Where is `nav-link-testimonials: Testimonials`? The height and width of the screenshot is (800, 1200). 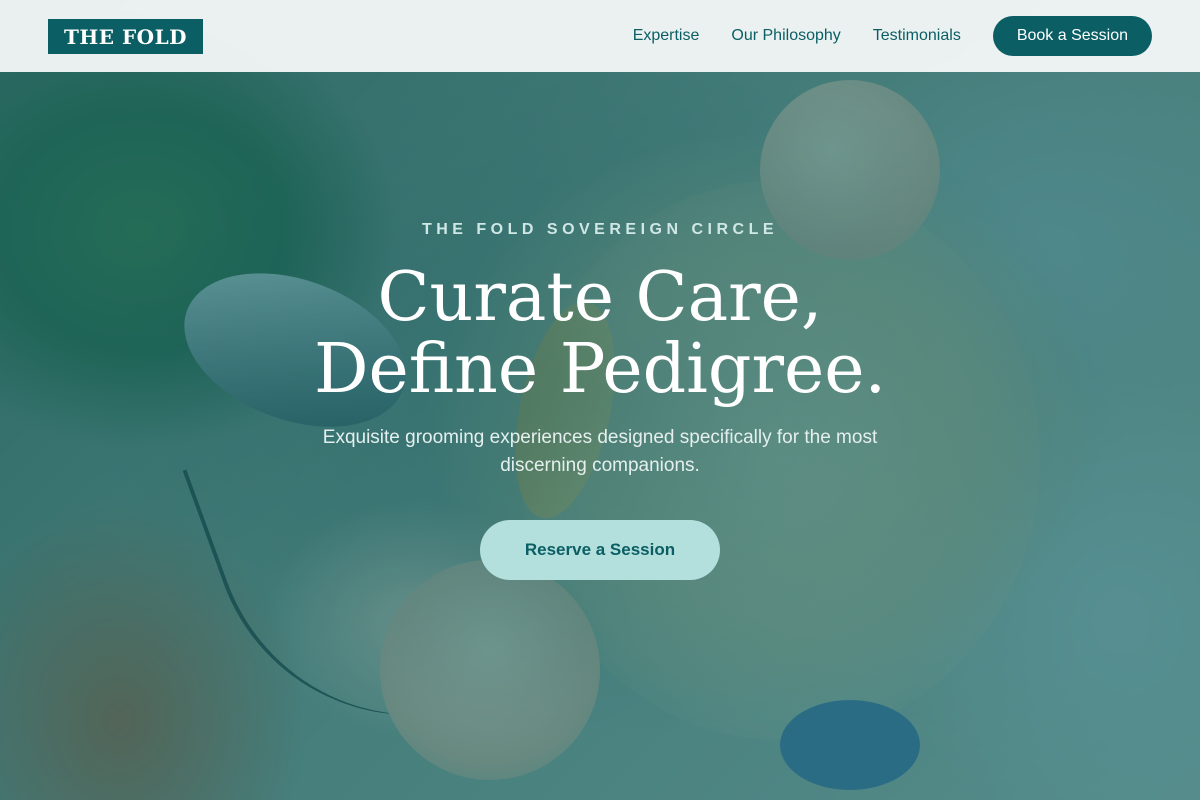
nav-link-testimonials: Testimonials is located at coordinates (917, 36).